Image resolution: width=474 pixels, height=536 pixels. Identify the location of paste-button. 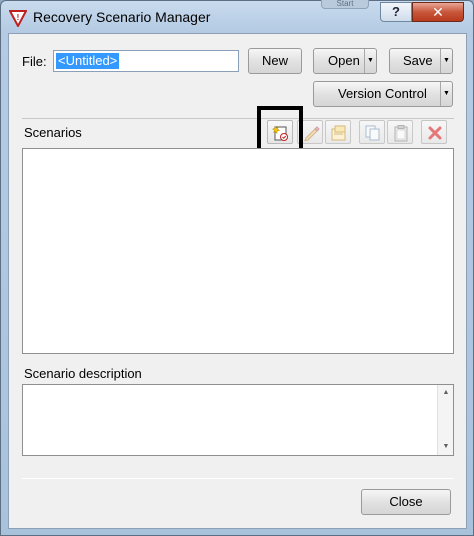
(400, 132).